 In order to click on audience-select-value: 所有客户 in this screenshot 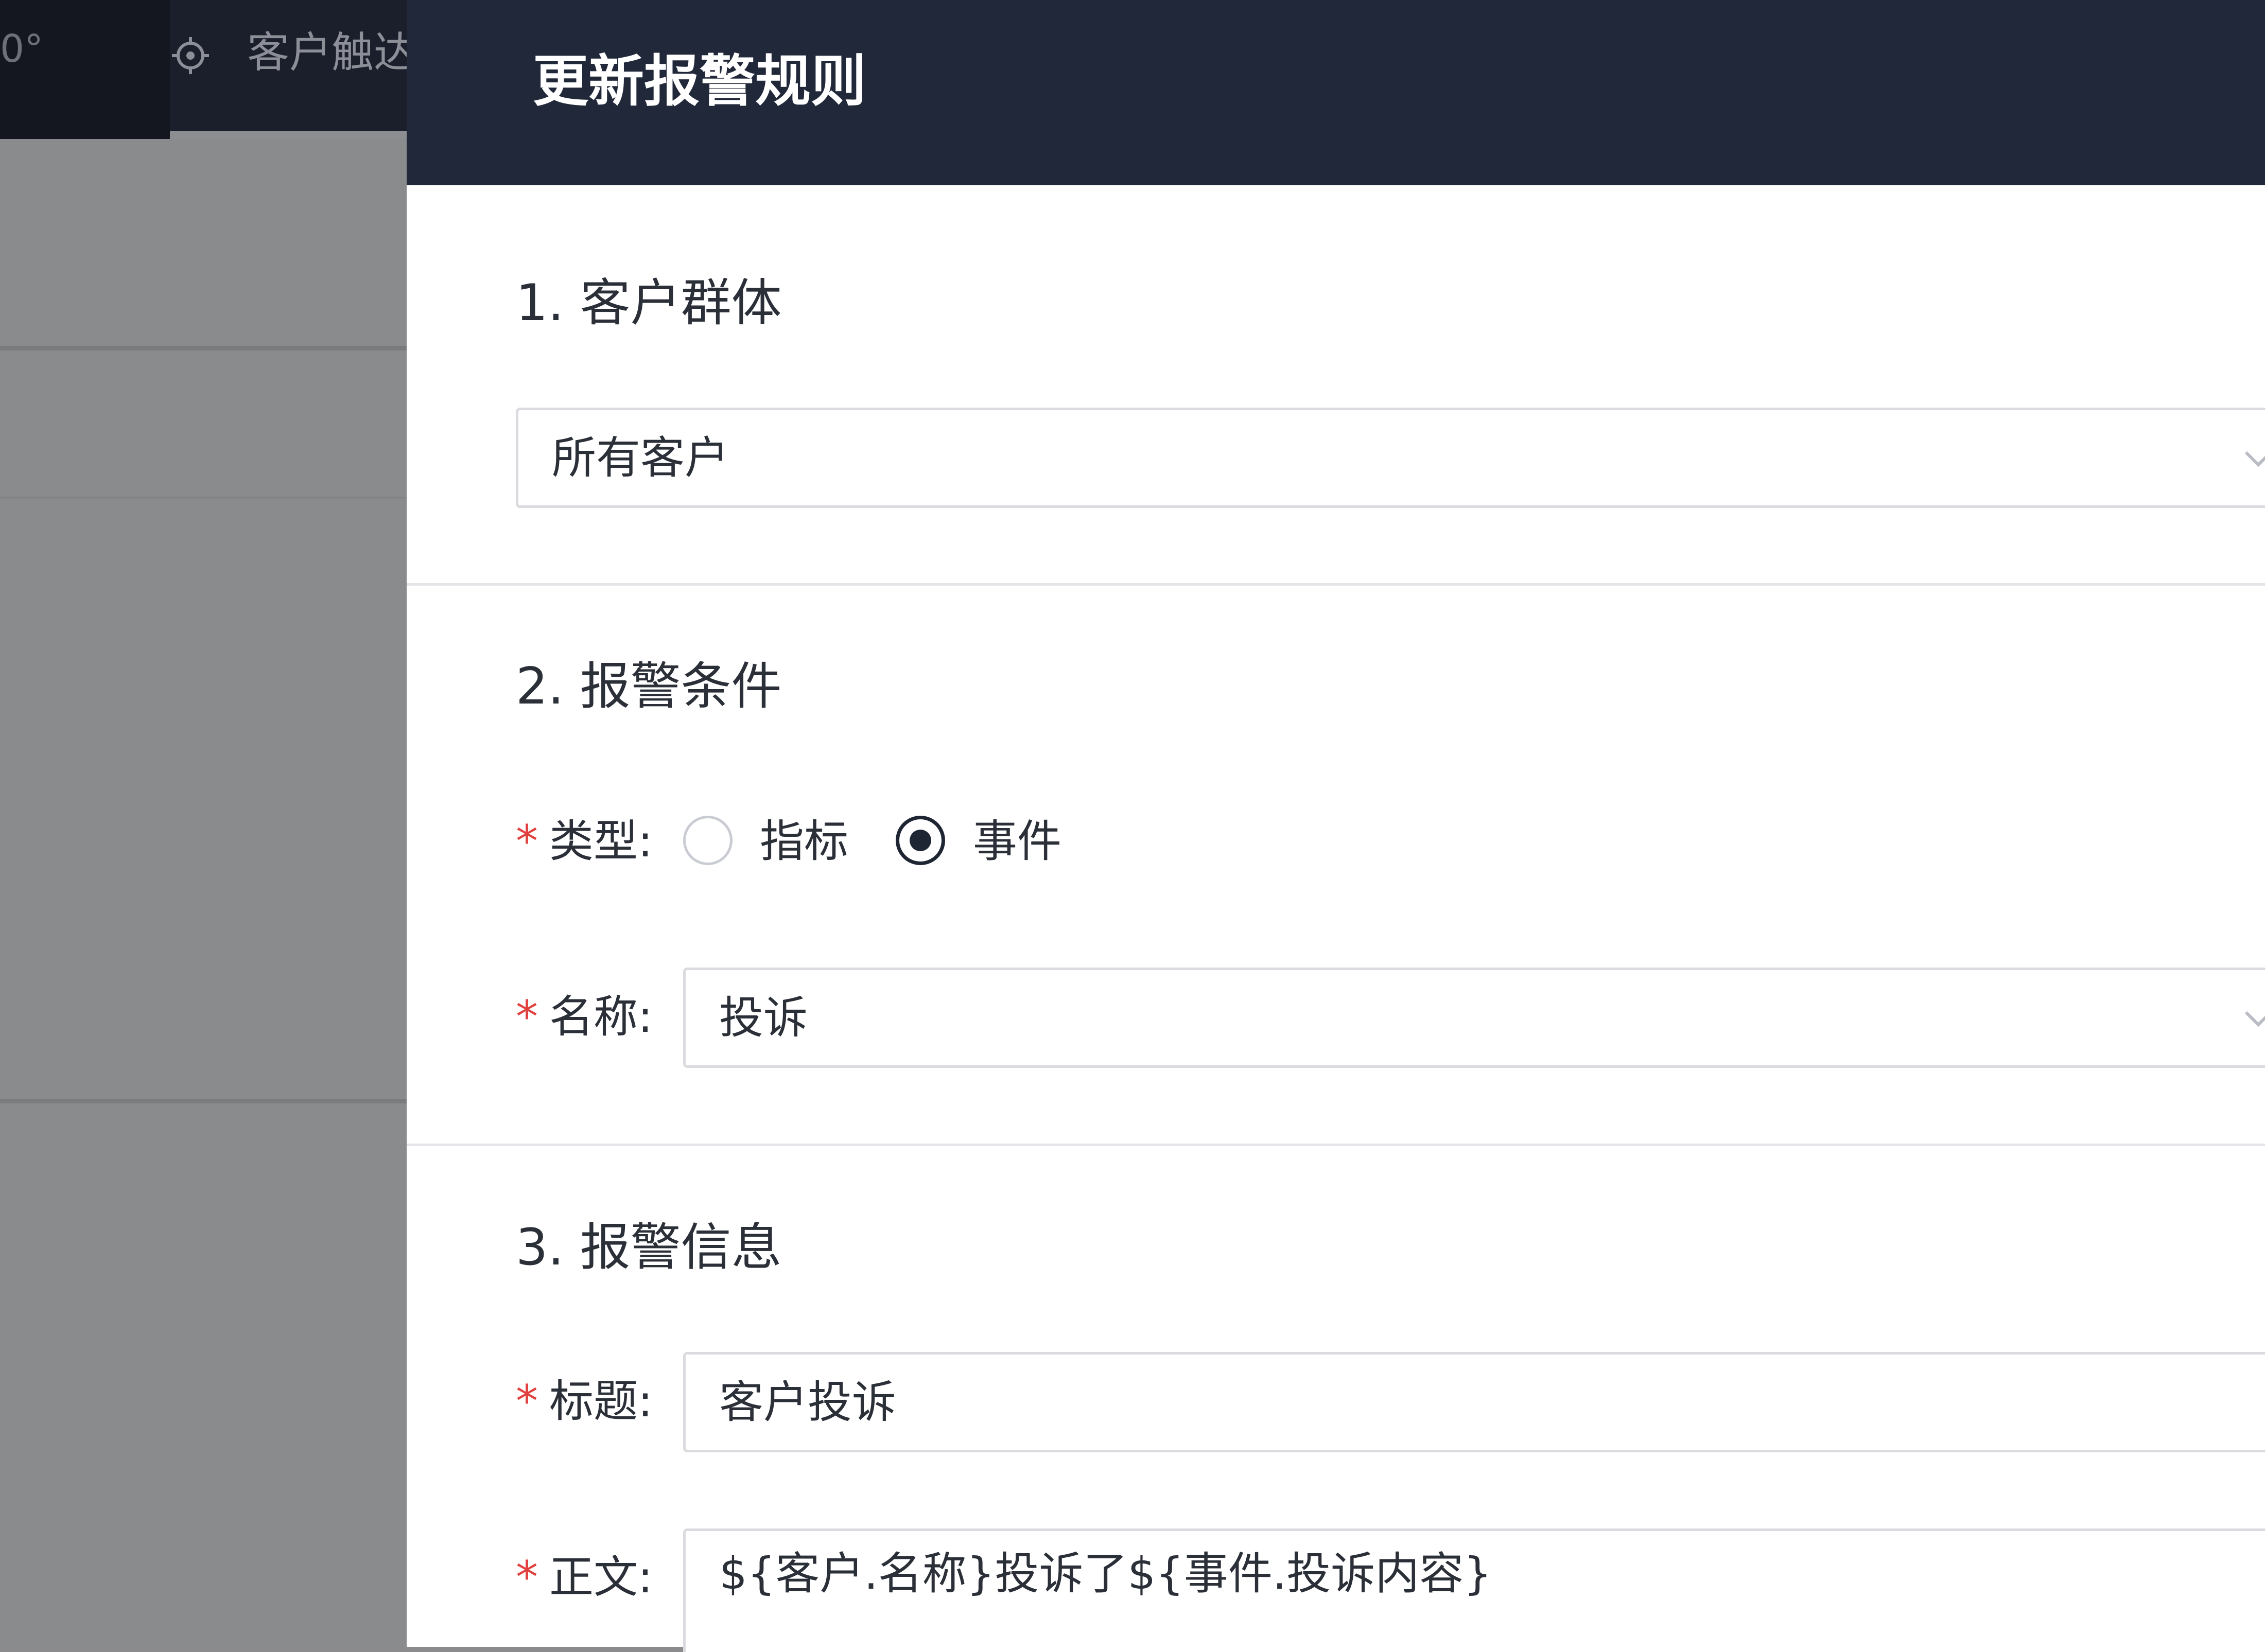, I will do `click(640, 458)`.